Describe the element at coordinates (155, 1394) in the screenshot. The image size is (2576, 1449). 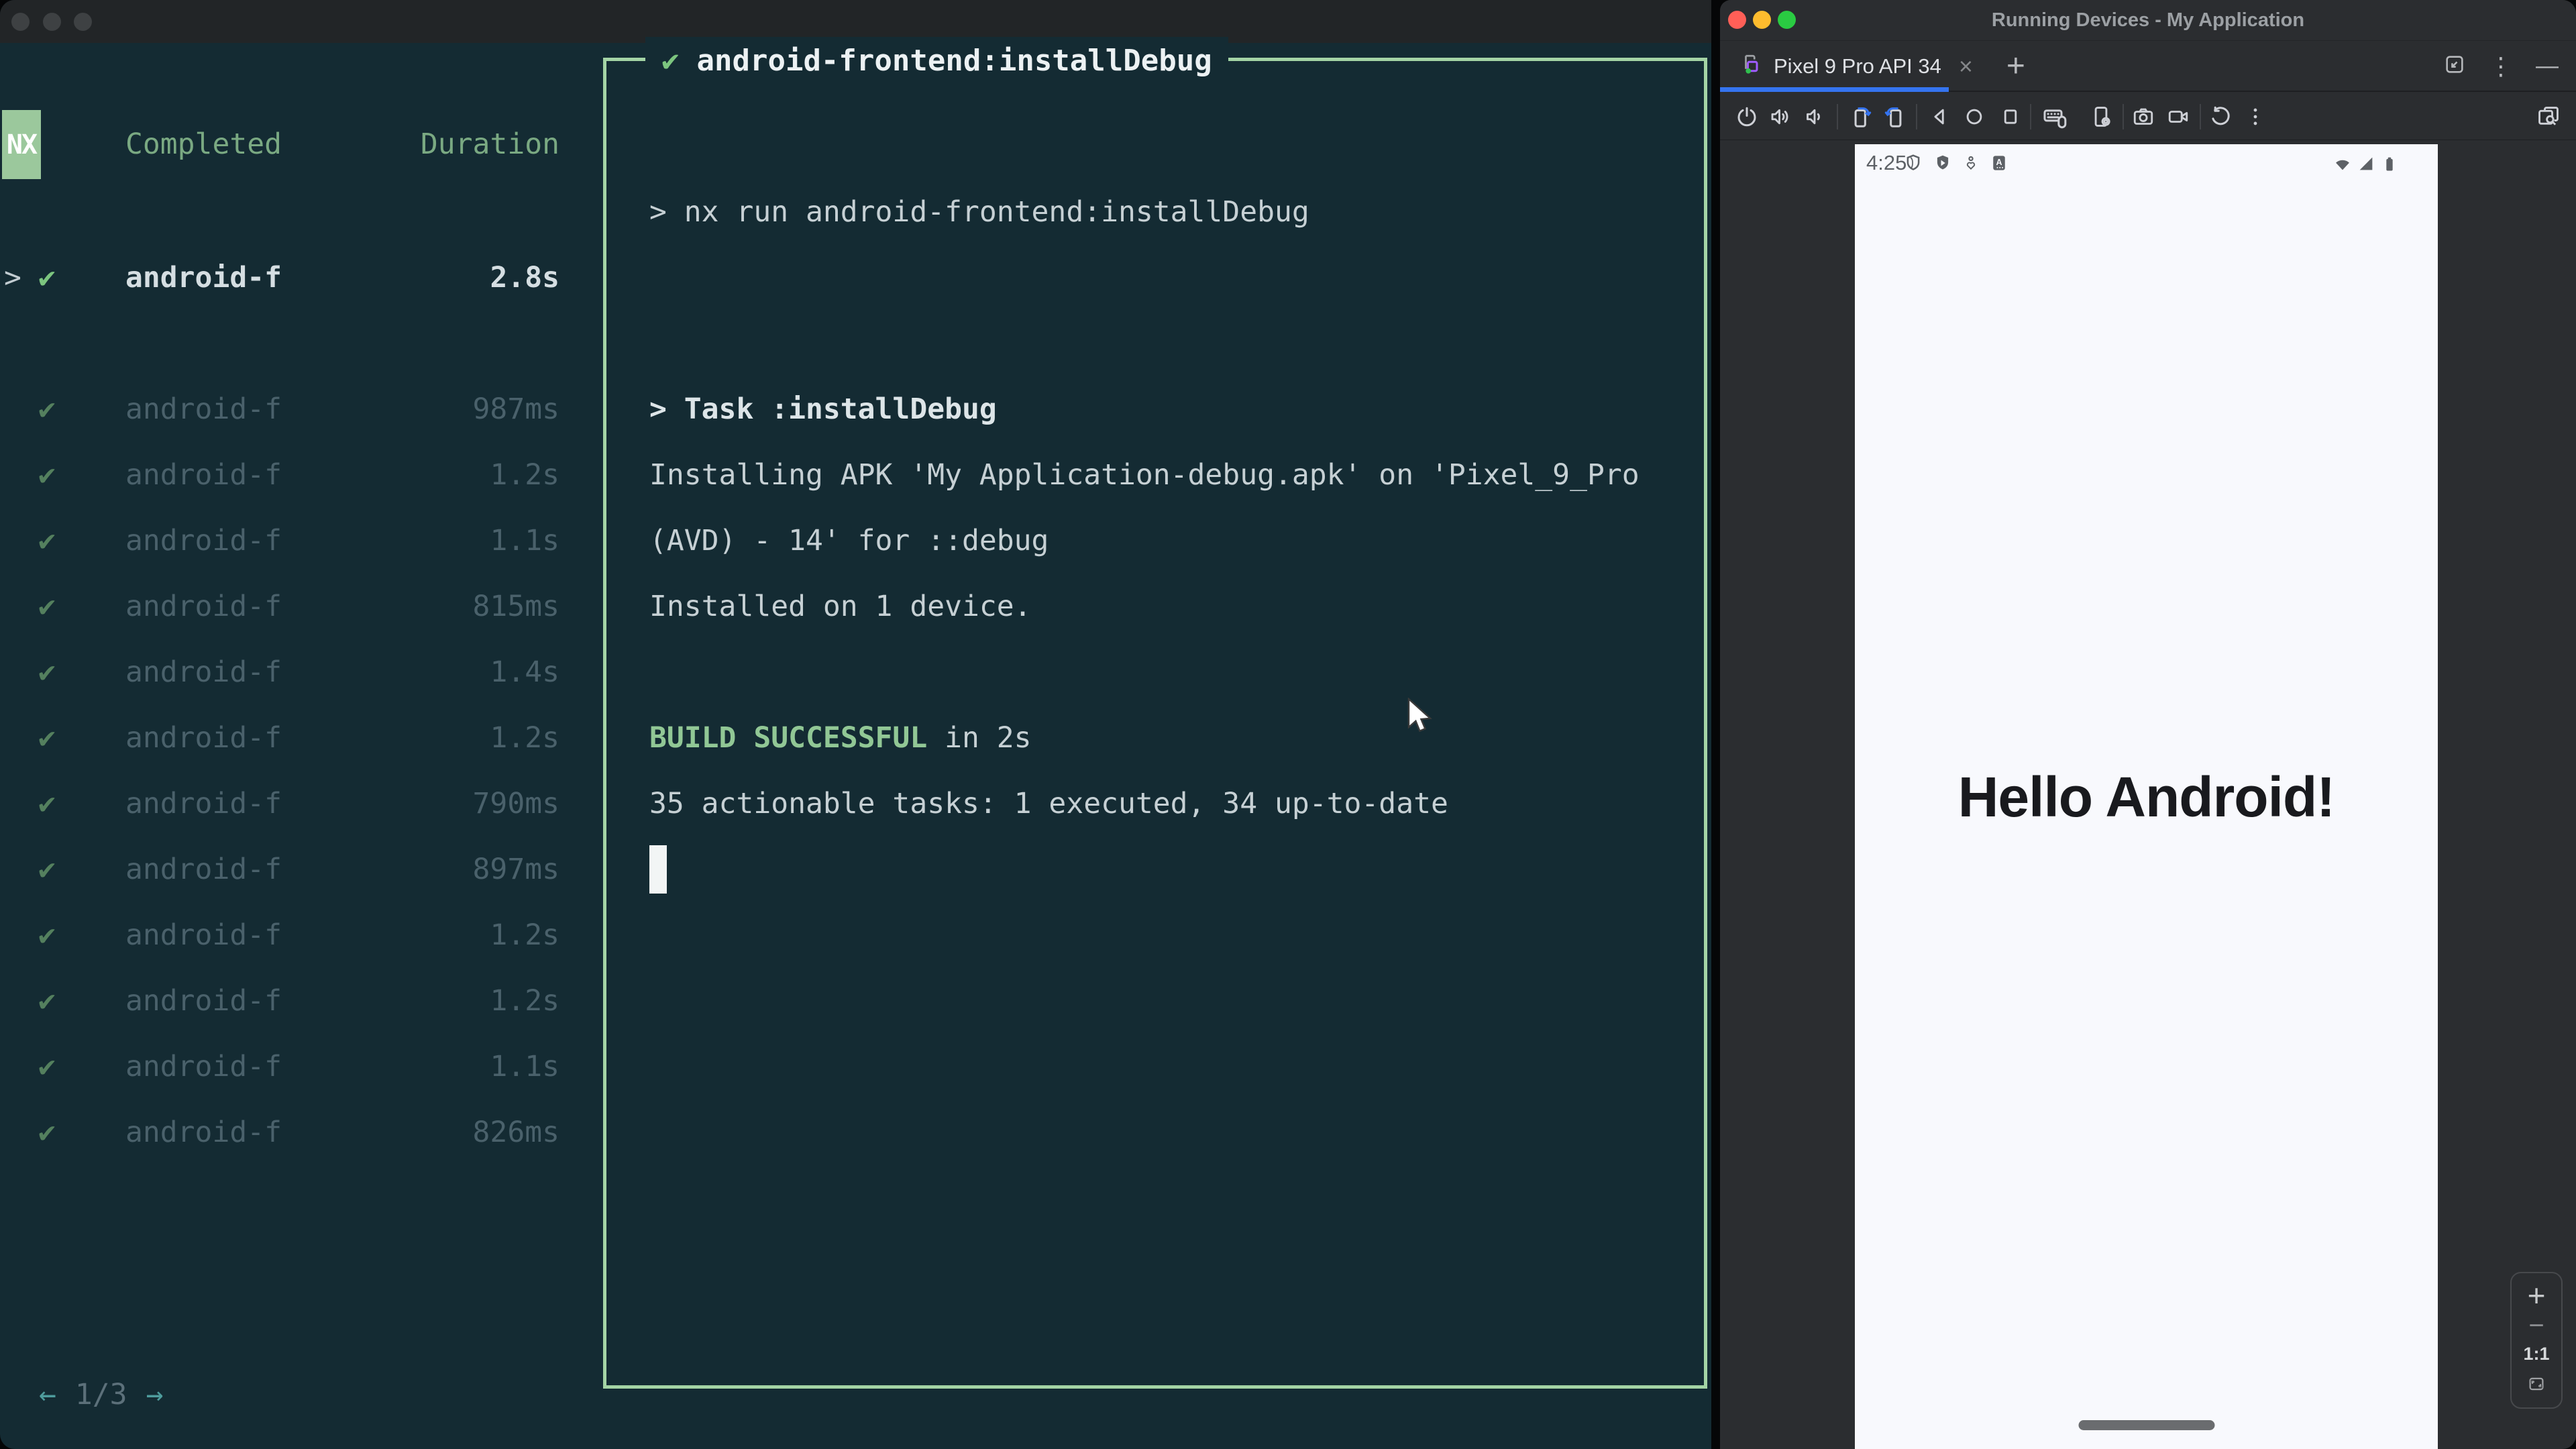
I see `next-page-arrow: →` at that location.